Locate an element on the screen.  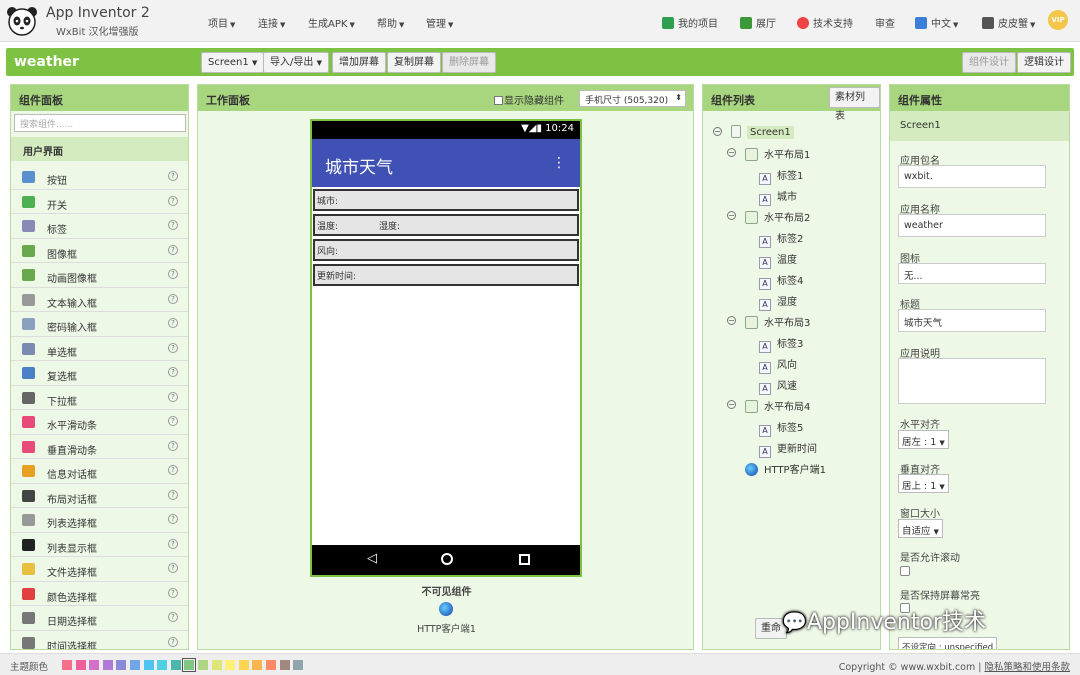
tree-node-label: A 标签5 is located at coordinates (781, 428).